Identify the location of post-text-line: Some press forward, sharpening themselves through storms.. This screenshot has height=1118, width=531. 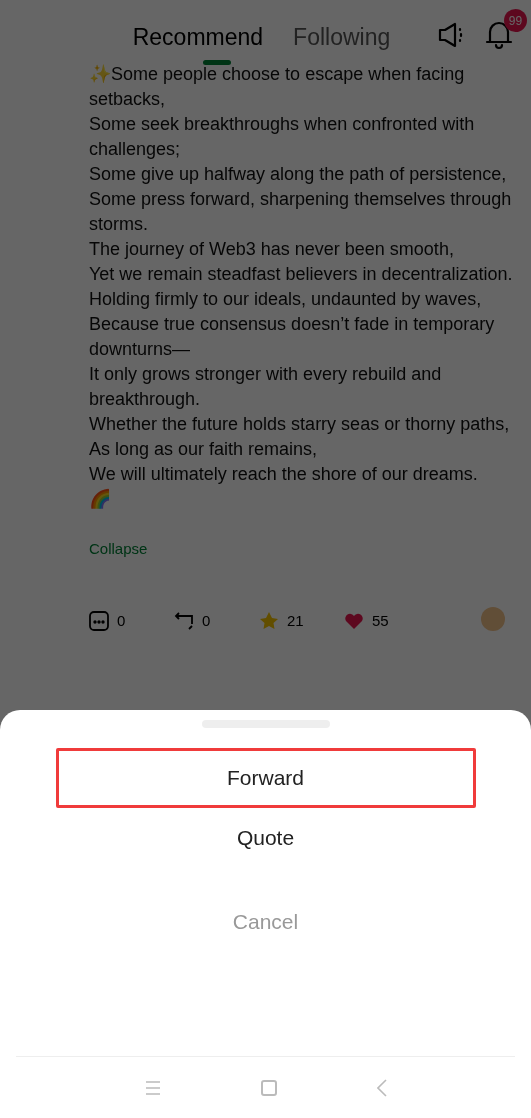
(301, 212).